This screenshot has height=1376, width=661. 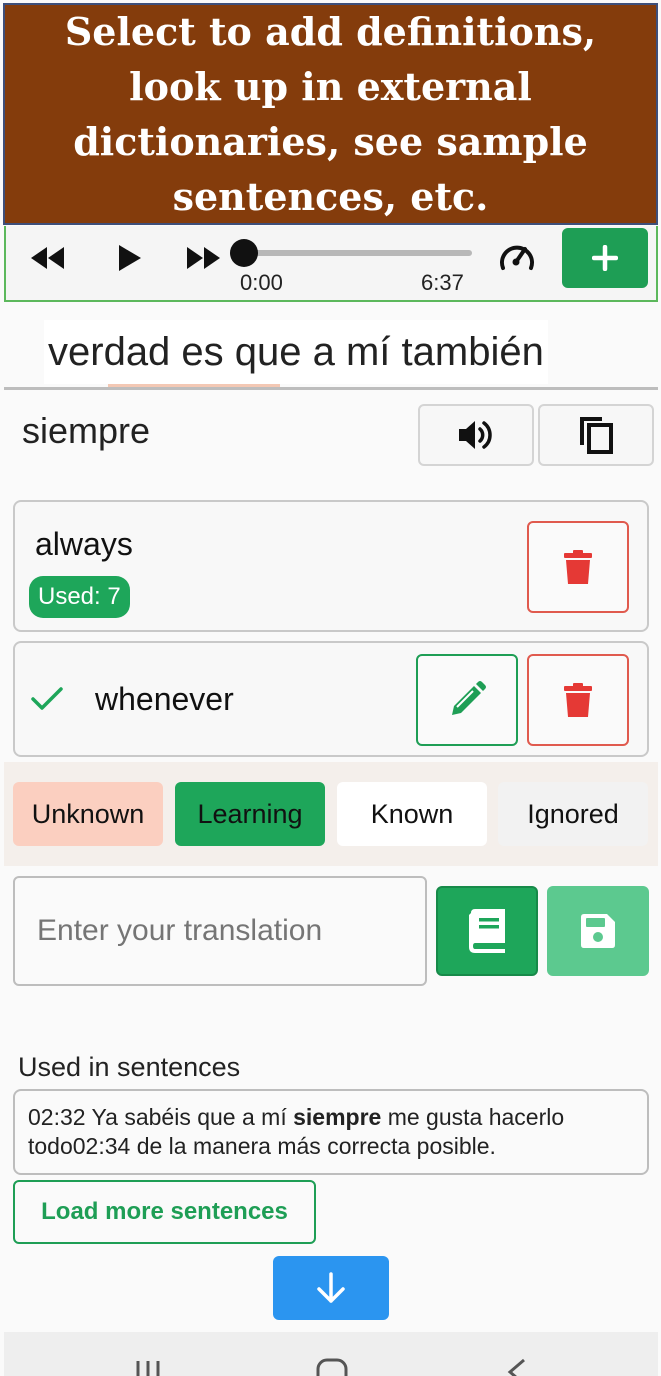 I want to click on duration: 6:37, so click(x=442, y=282).